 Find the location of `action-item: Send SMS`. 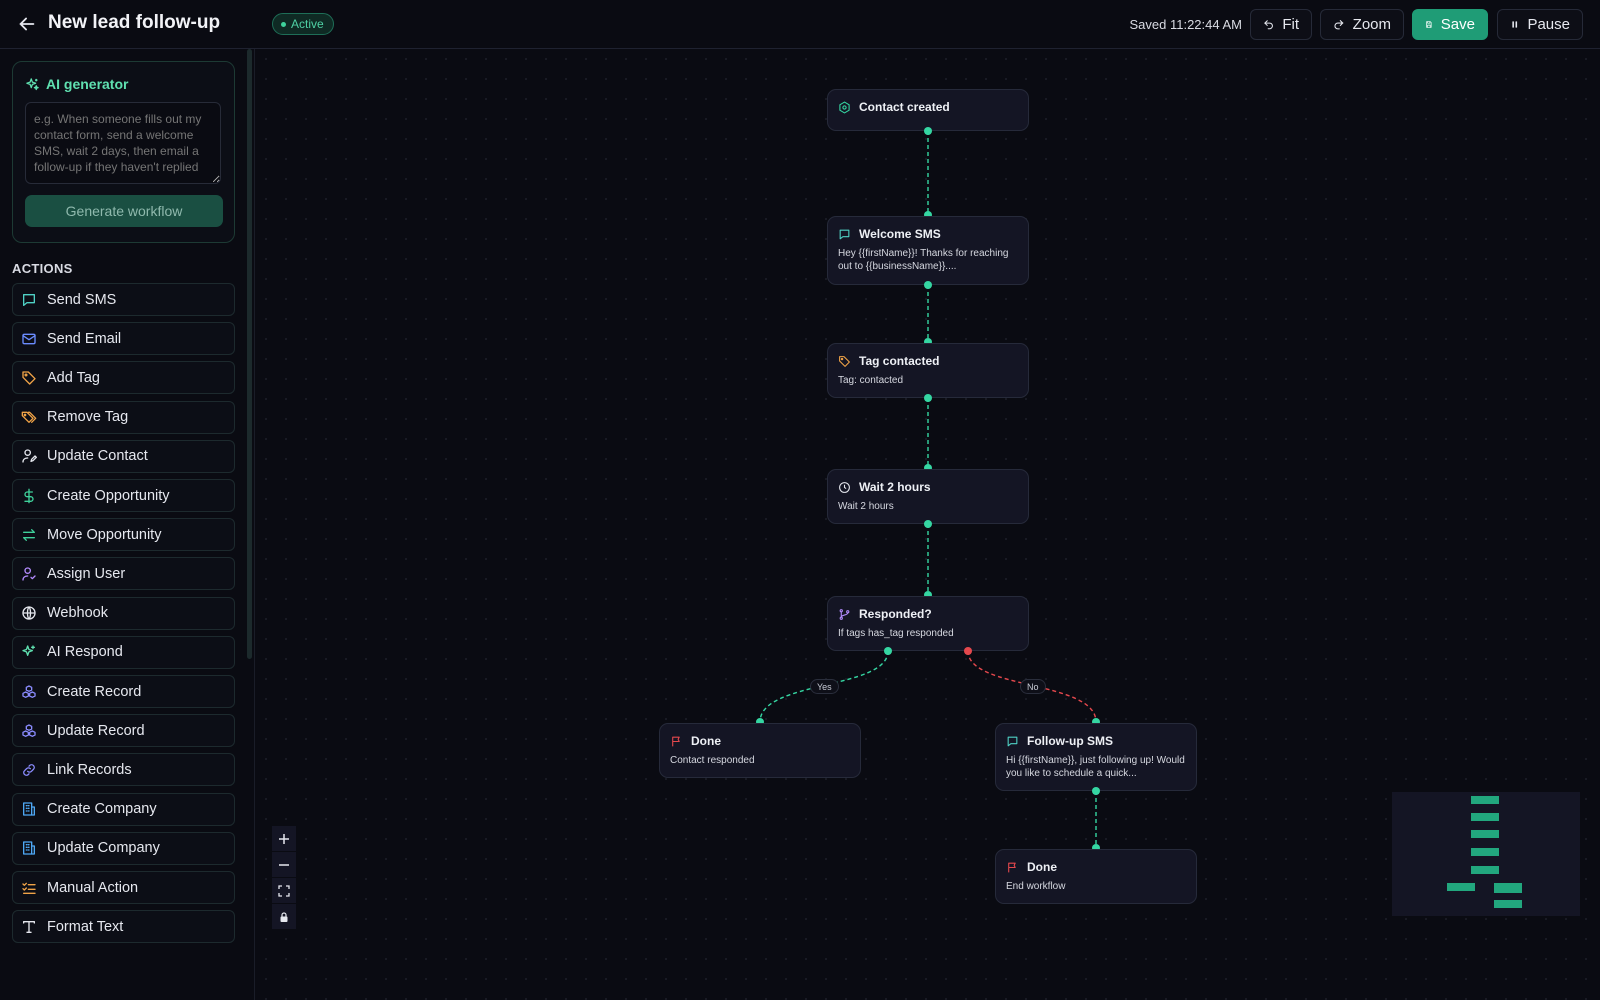

action-item: Send SMS is located at coordinates (123, 299).